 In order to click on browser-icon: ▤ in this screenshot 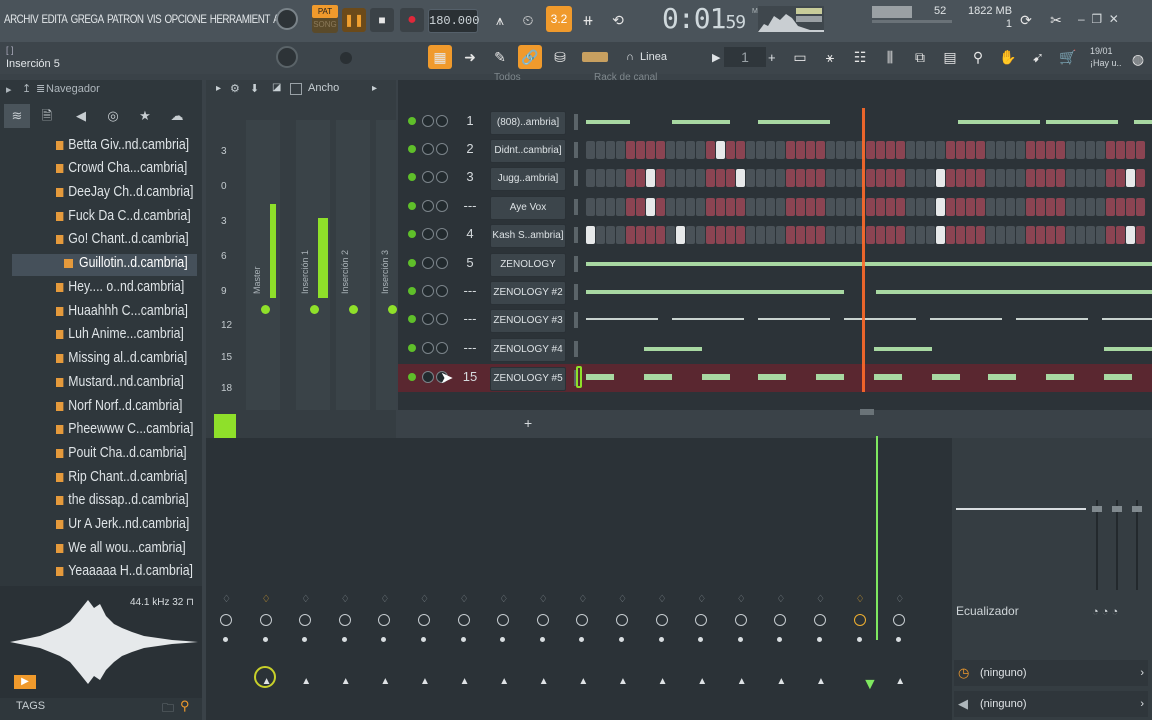, I will do `click(950, 57)`.